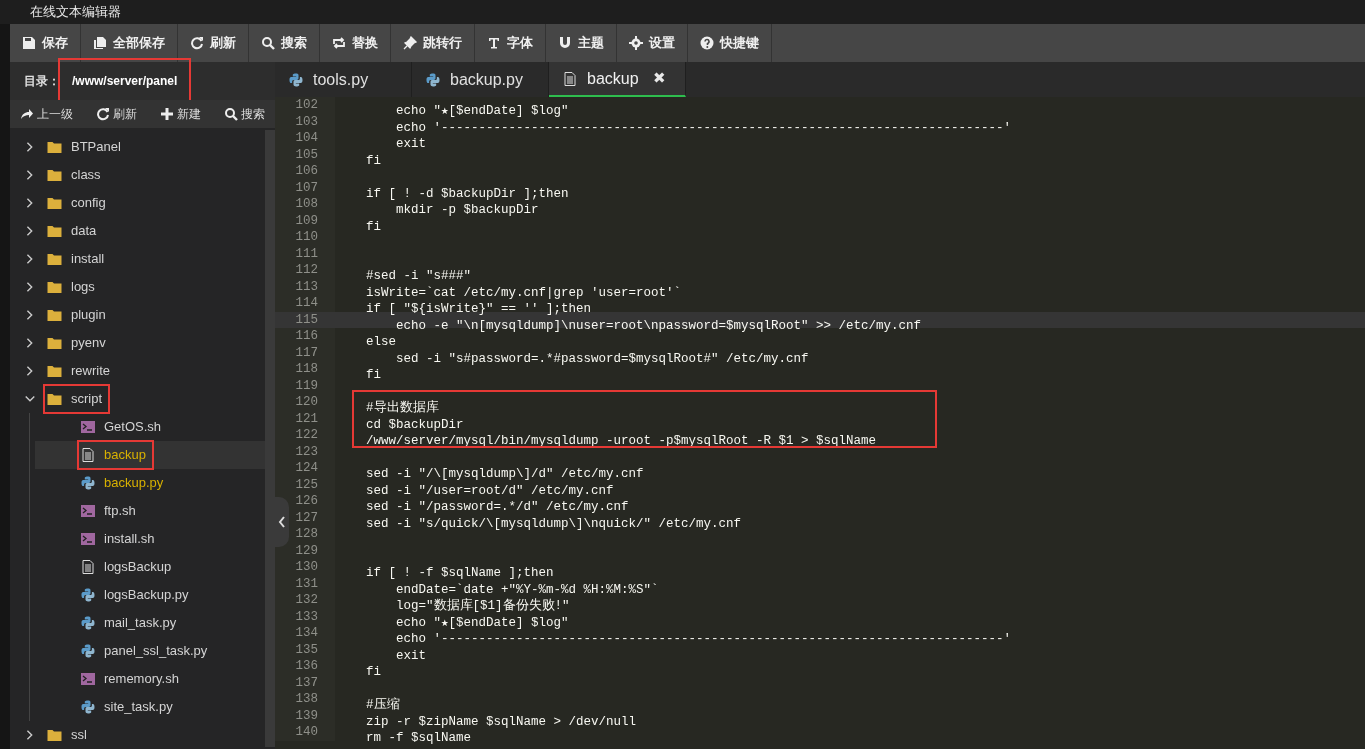  Describe the element at coordinates (137, 399) in the screenshot. I see `tree-item: script` at that location.